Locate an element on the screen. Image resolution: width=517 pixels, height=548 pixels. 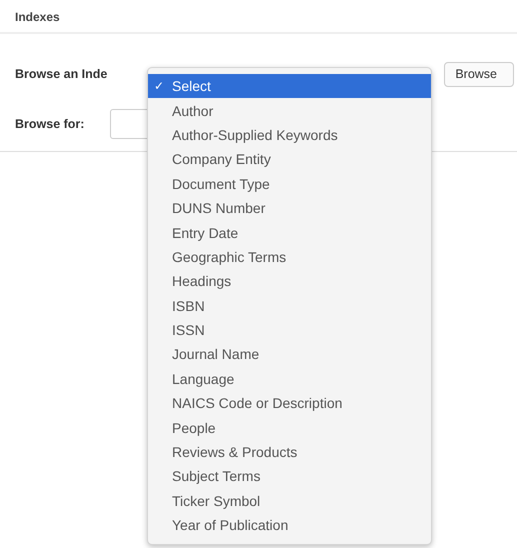
menu-option: People is located at coordinates (289, 427).